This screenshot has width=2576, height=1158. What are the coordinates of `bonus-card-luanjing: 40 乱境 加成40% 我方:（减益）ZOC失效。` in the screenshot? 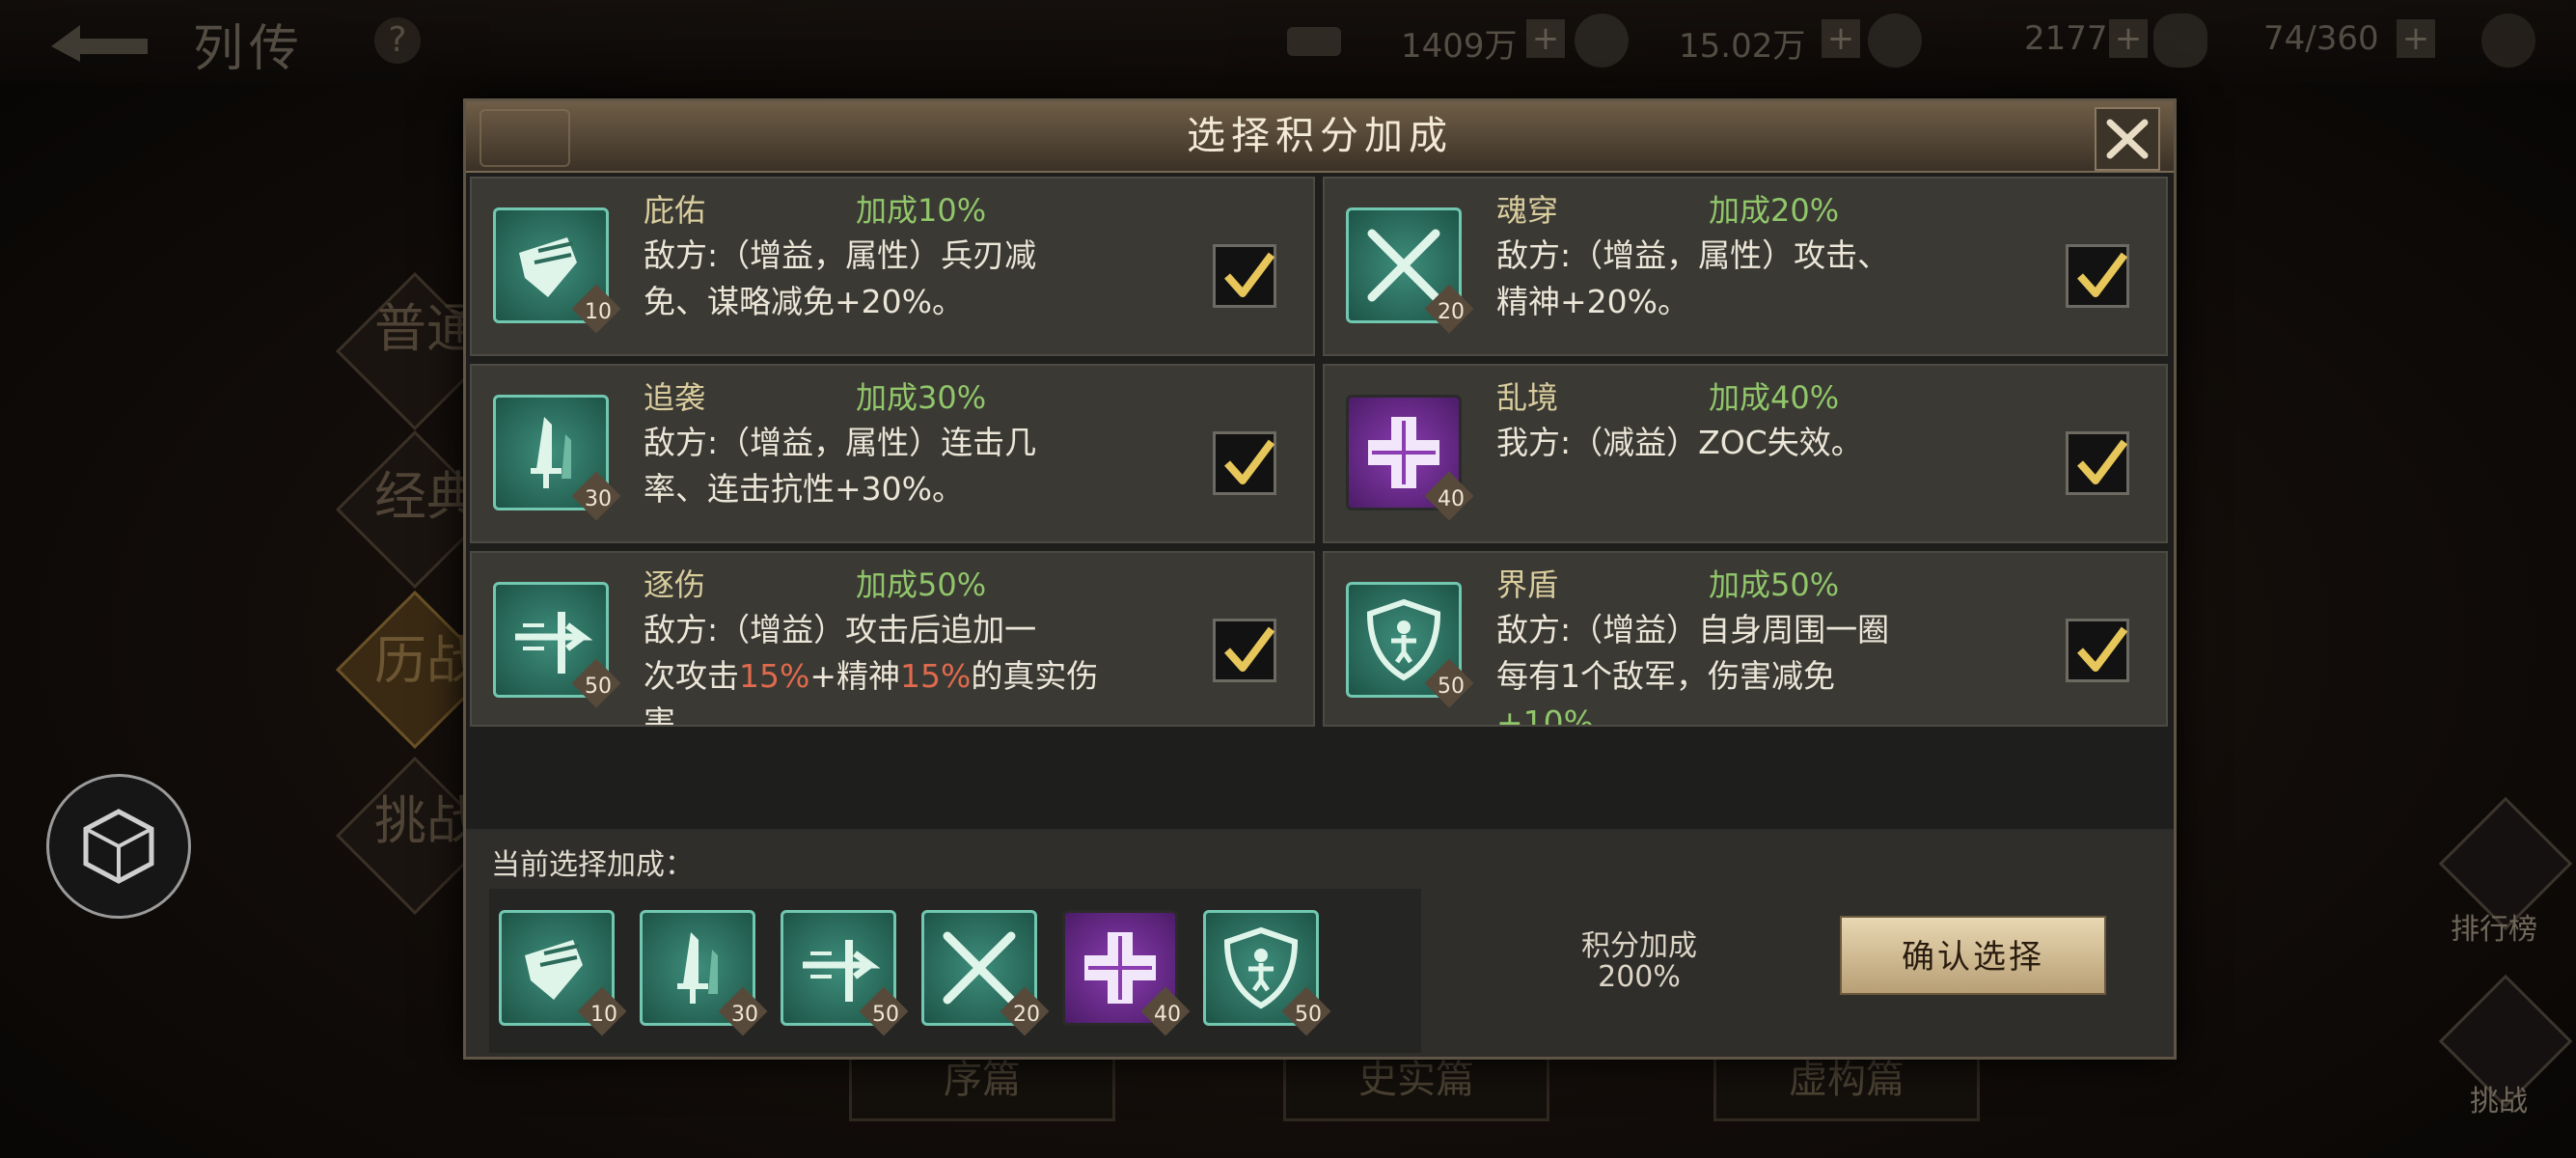 It's located at (1745, 453).